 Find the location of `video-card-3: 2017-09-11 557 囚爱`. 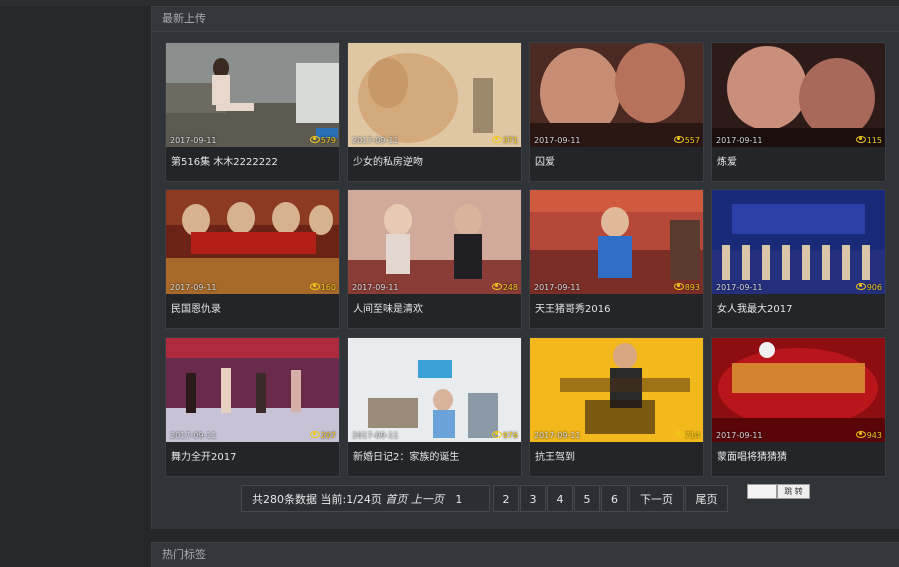

video-card-3: 2017-09-11 557 囚爱 is located at coordinates (616, 112).